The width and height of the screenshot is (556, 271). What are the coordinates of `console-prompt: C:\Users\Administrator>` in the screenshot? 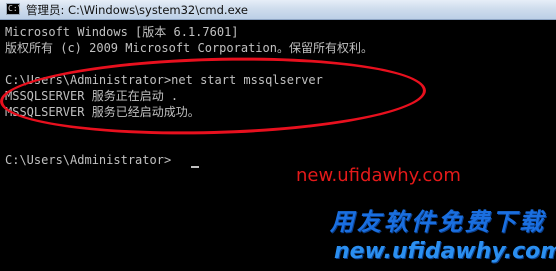 It's located at (88, 160).